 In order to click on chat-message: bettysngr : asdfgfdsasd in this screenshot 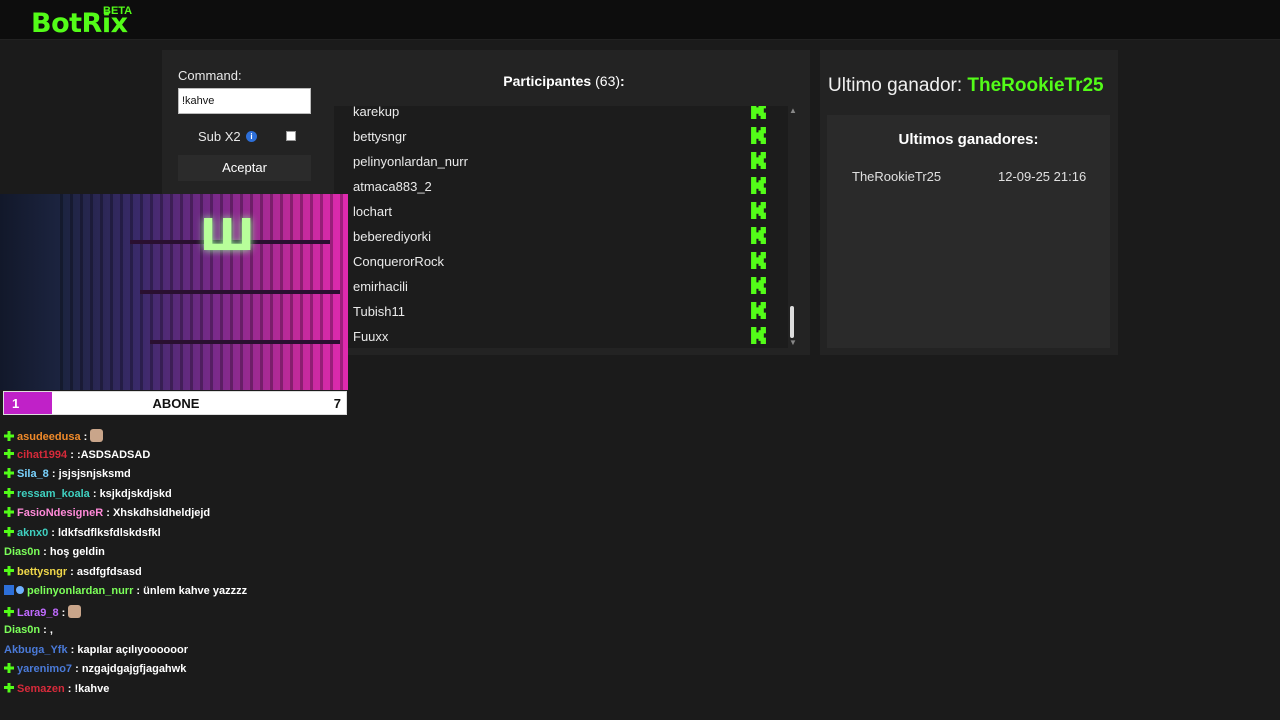, I will do `click(73, 574)`.